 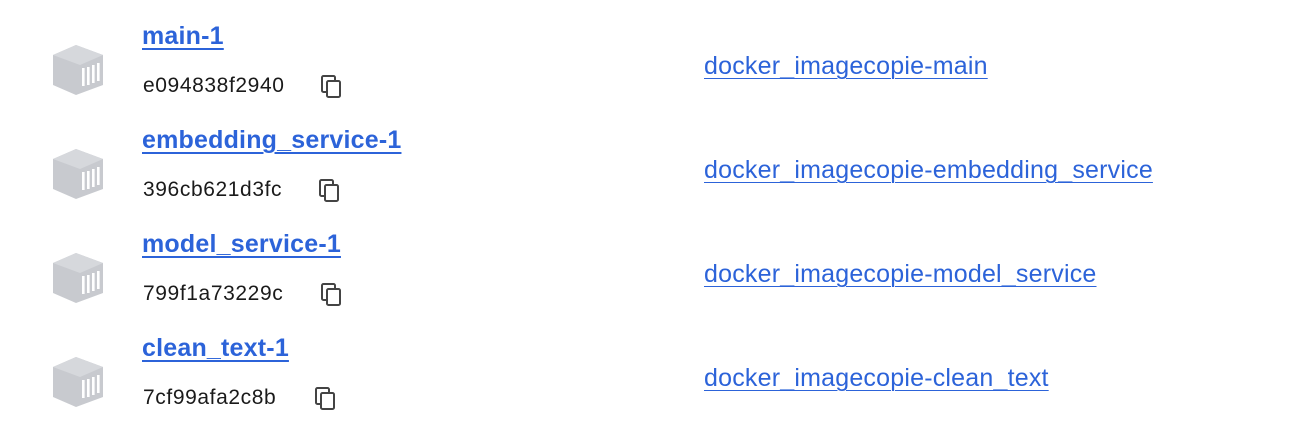 I want to click on image-link: docker_imagecopie-model_service, so click(x=900, y=274).